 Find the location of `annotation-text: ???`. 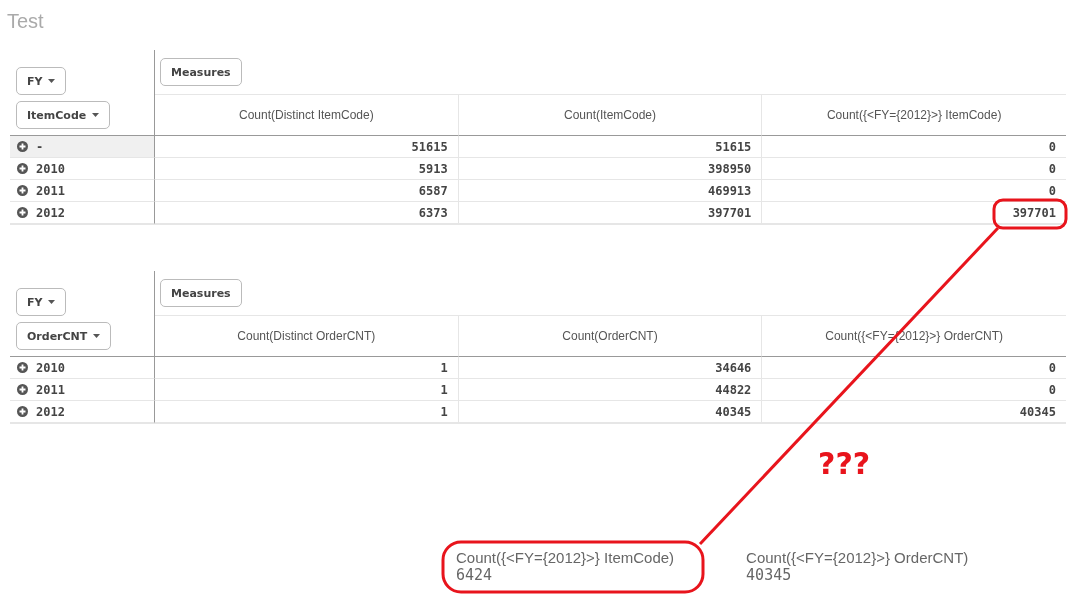

annotation-text: ??? is located at coordinates (844, 463).